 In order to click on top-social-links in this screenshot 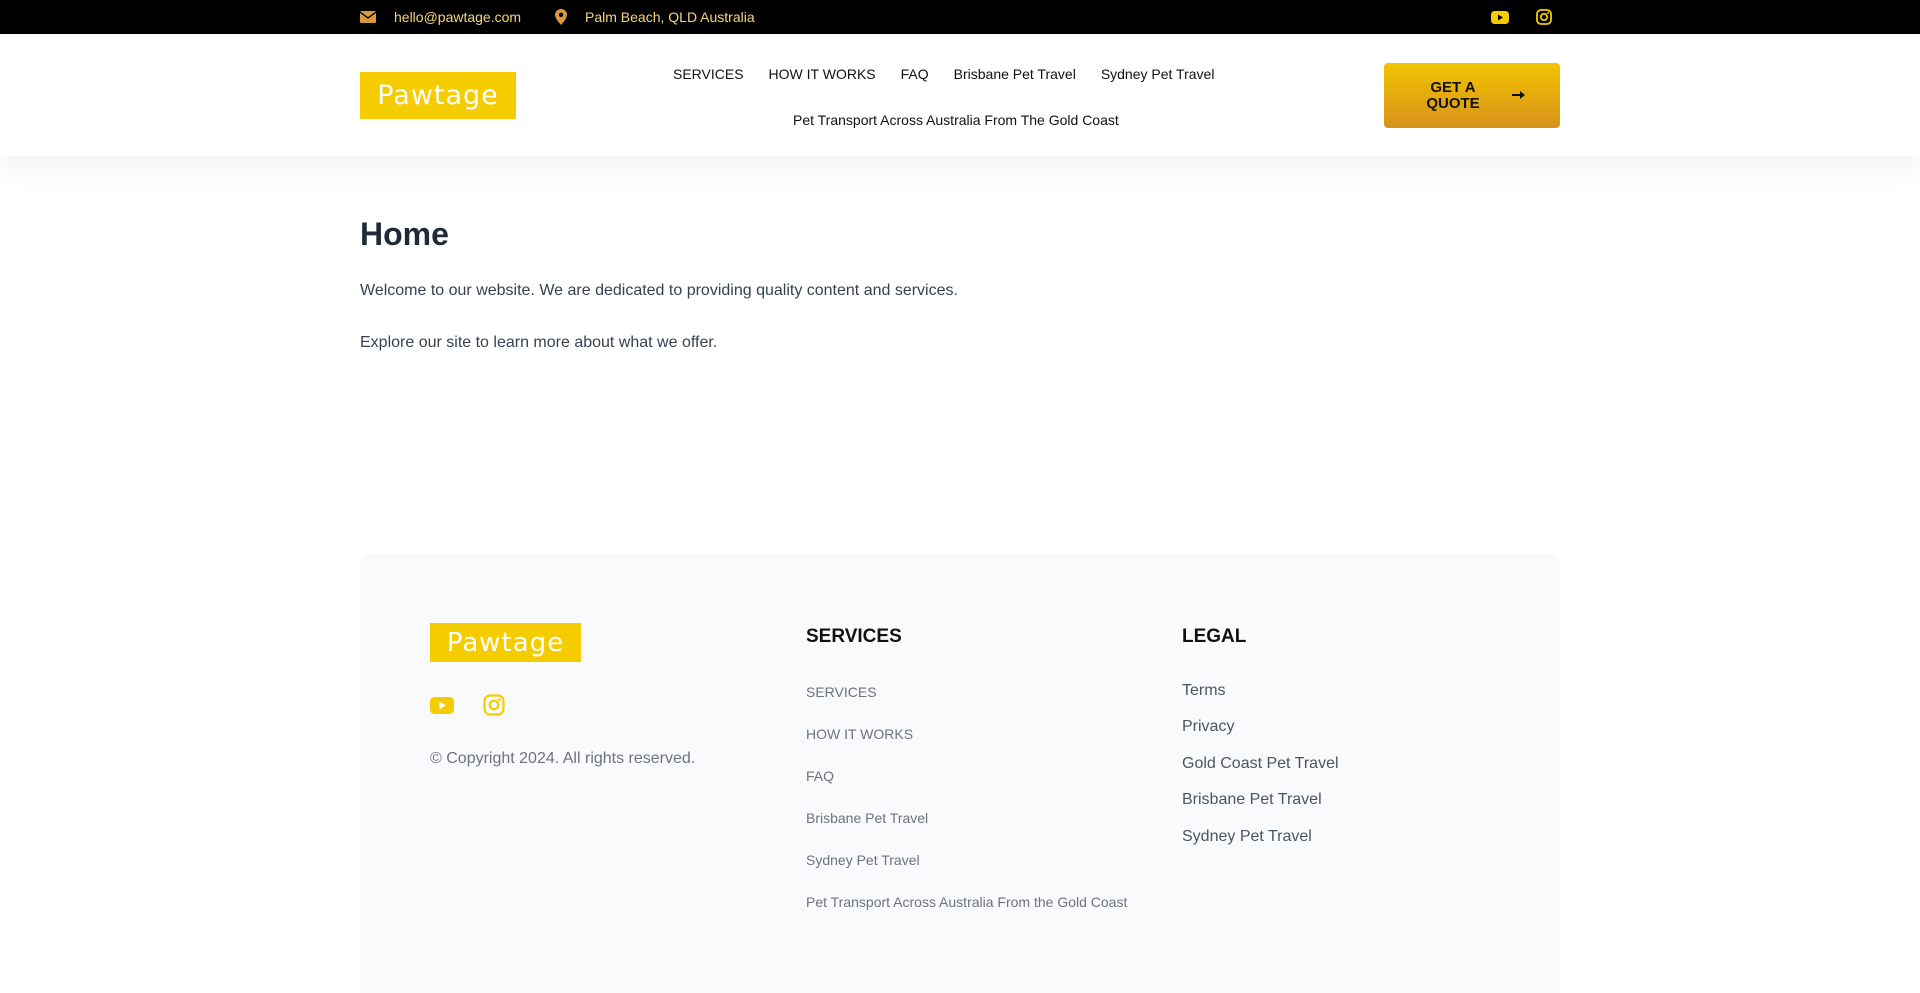, I will do `click(1521, 17)`.